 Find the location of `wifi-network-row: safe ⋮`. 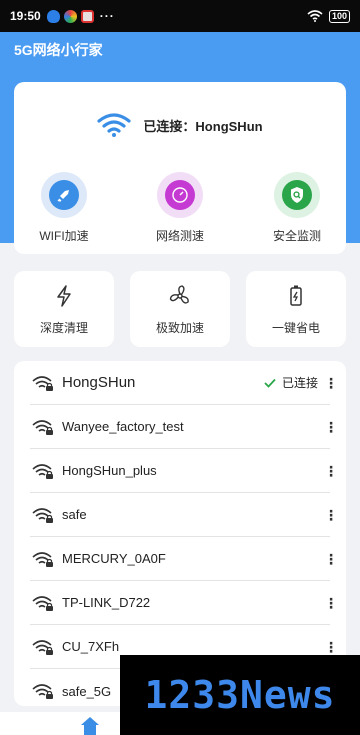

wifi-network-row: safe ⋮ is located at coordinates (184, 515).